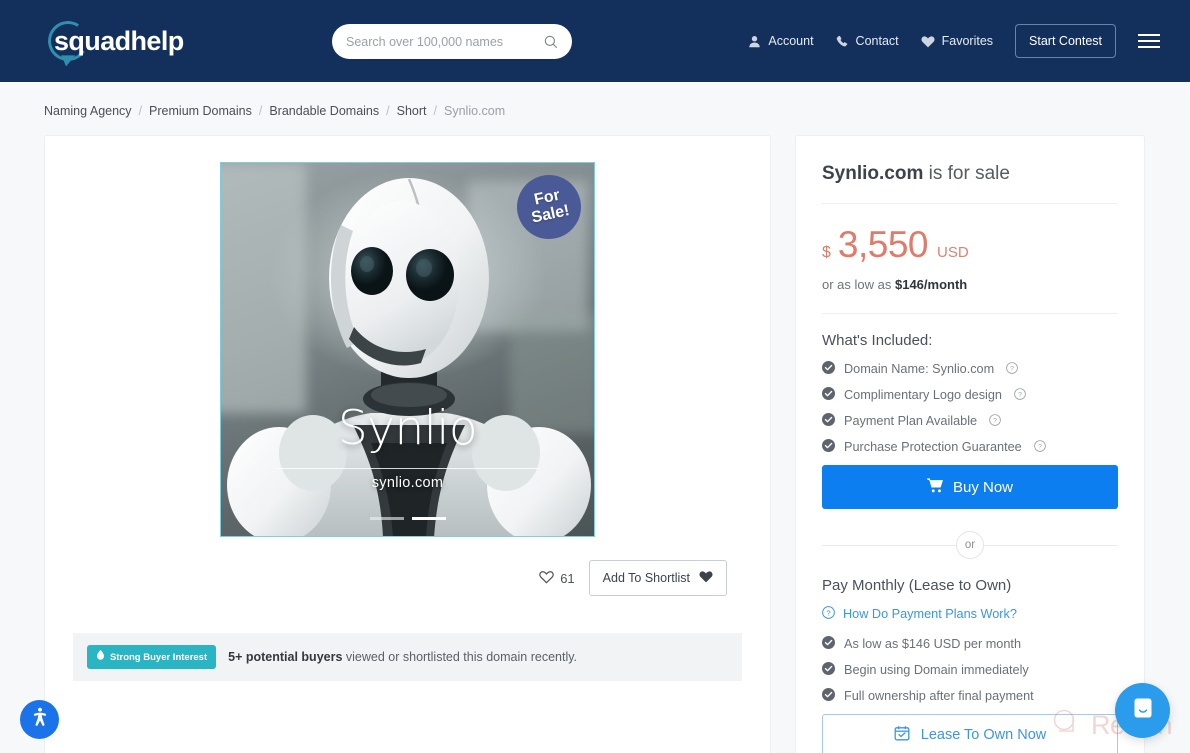 Image resolution: width=1190 pixels, height=753 pixels. I want to click on included-item: Purchase Protection Guarantee ?, so click(970, 447).